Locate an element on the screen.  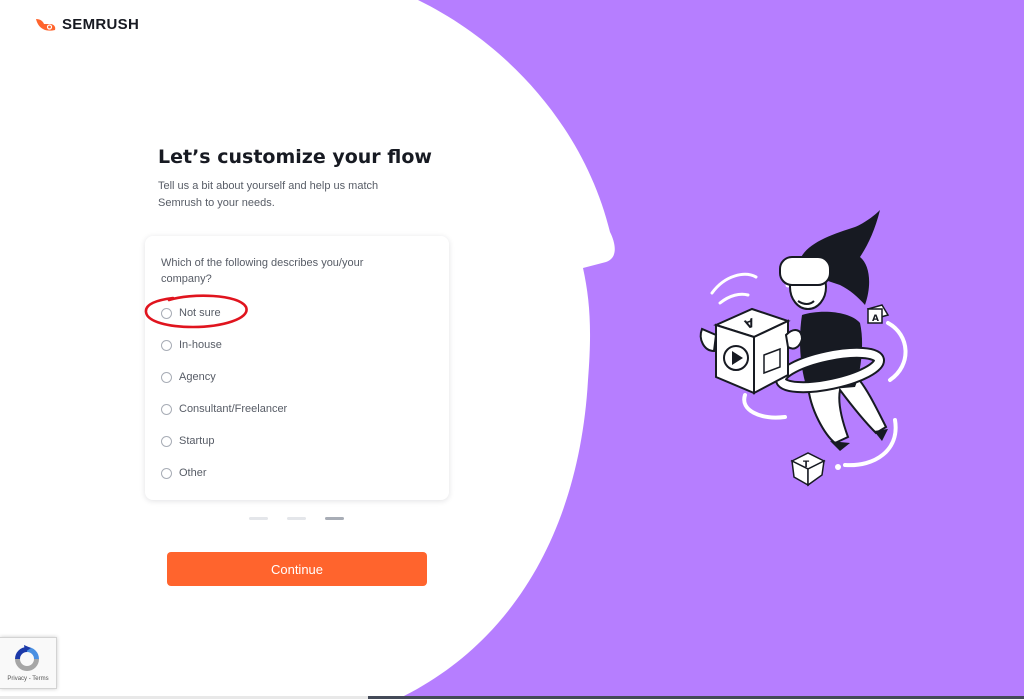
option-label: Consultant/Freelancer is located at coordinates (233, 409).